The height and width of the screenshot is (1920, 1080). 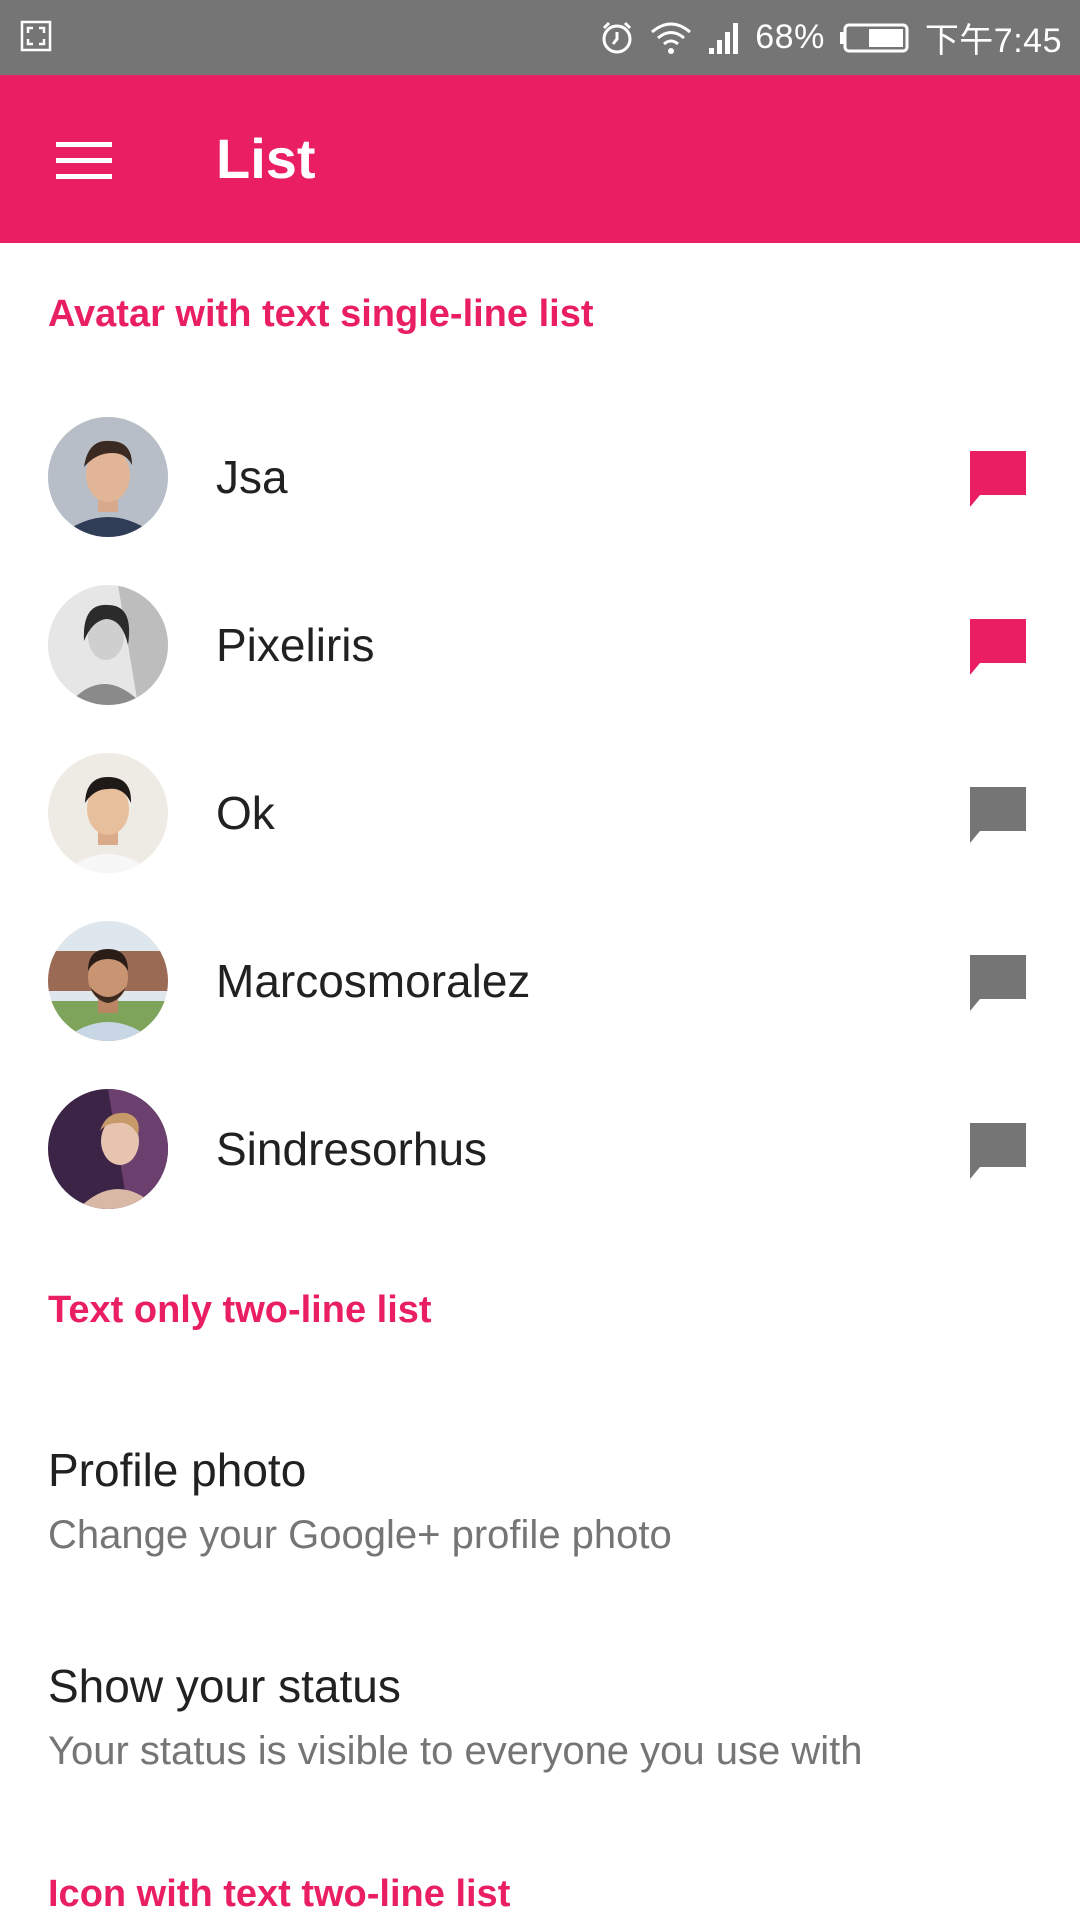 What do you see at coordinates (352, 1149) in the screenshot?
I see `list-item-name: Sindresorhus` at bounding box center [352, 1149].